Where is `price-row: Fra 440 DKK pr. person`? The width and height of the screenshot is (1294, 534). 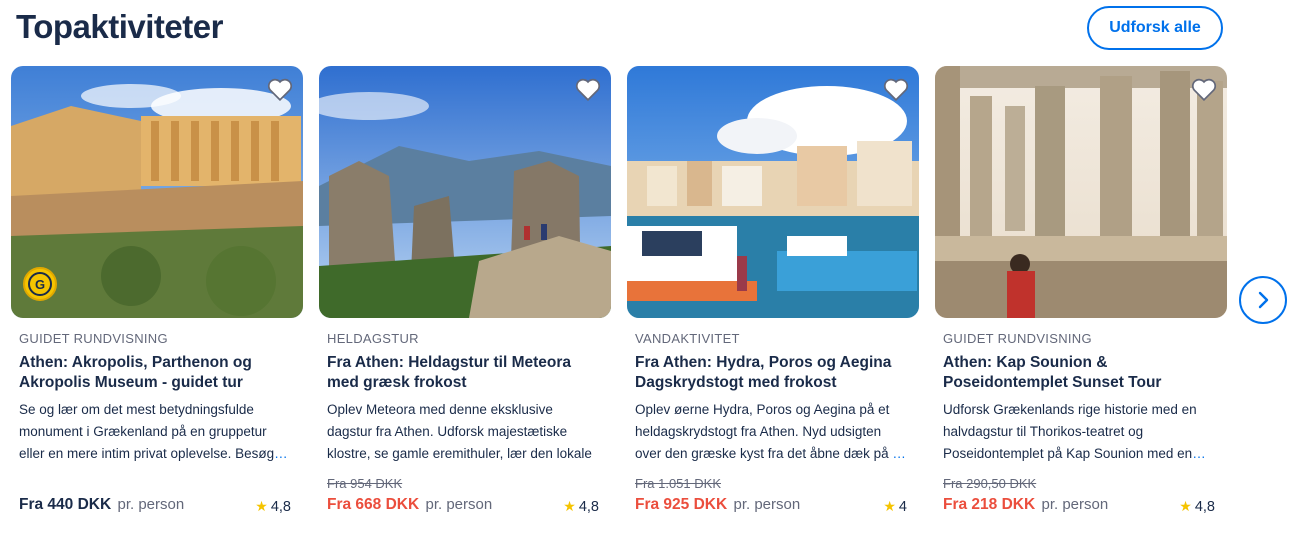 price-row: Fra 440 DKK pr. person is located at coordinates (101, 505).